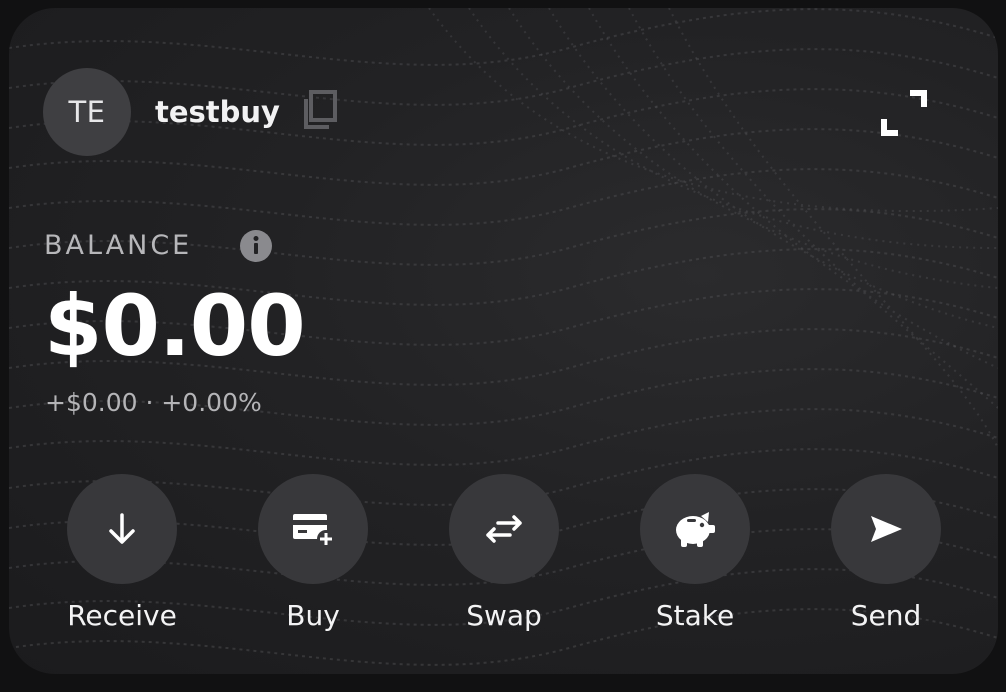 Image resolution: width=1006 pixels, height=692 pixels. I want to click on avatar: TE, so click(87, 112).